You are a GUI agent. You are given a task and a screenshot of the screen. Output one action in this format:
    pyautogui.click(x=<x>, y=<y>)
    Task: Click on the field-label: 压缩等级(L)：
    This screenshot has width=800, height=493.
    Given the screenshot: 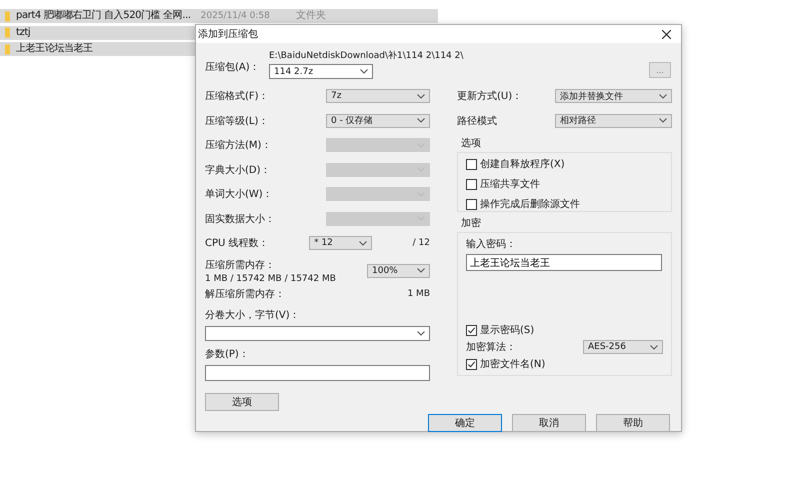 What is the action you would take?
    pyautogui.click(x=236, y=121)
    